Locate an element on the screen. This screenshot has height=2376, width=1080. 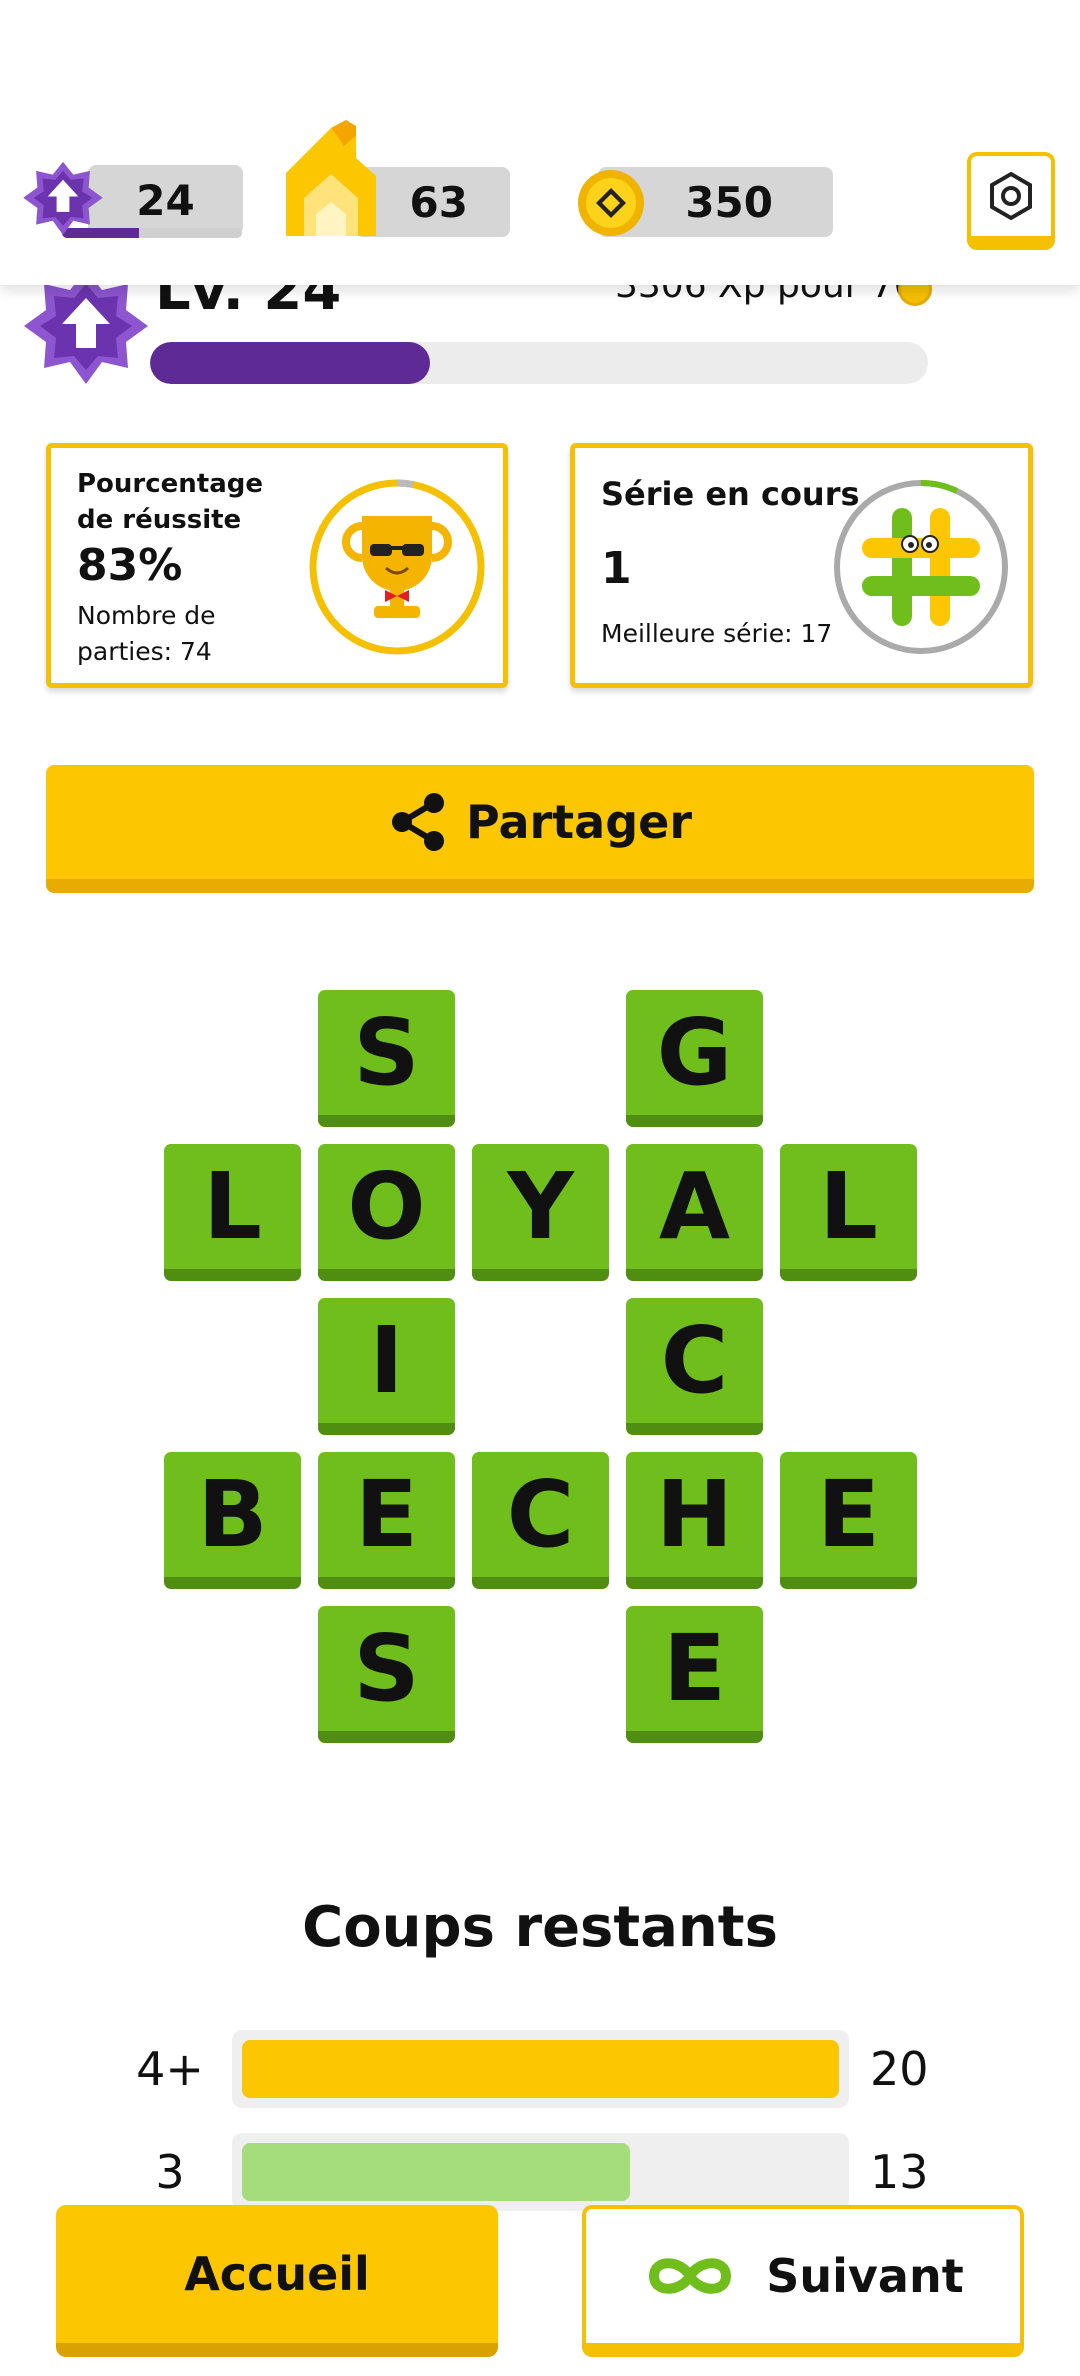
moves-row-label: 3 is located at coordinates (170, 2172).